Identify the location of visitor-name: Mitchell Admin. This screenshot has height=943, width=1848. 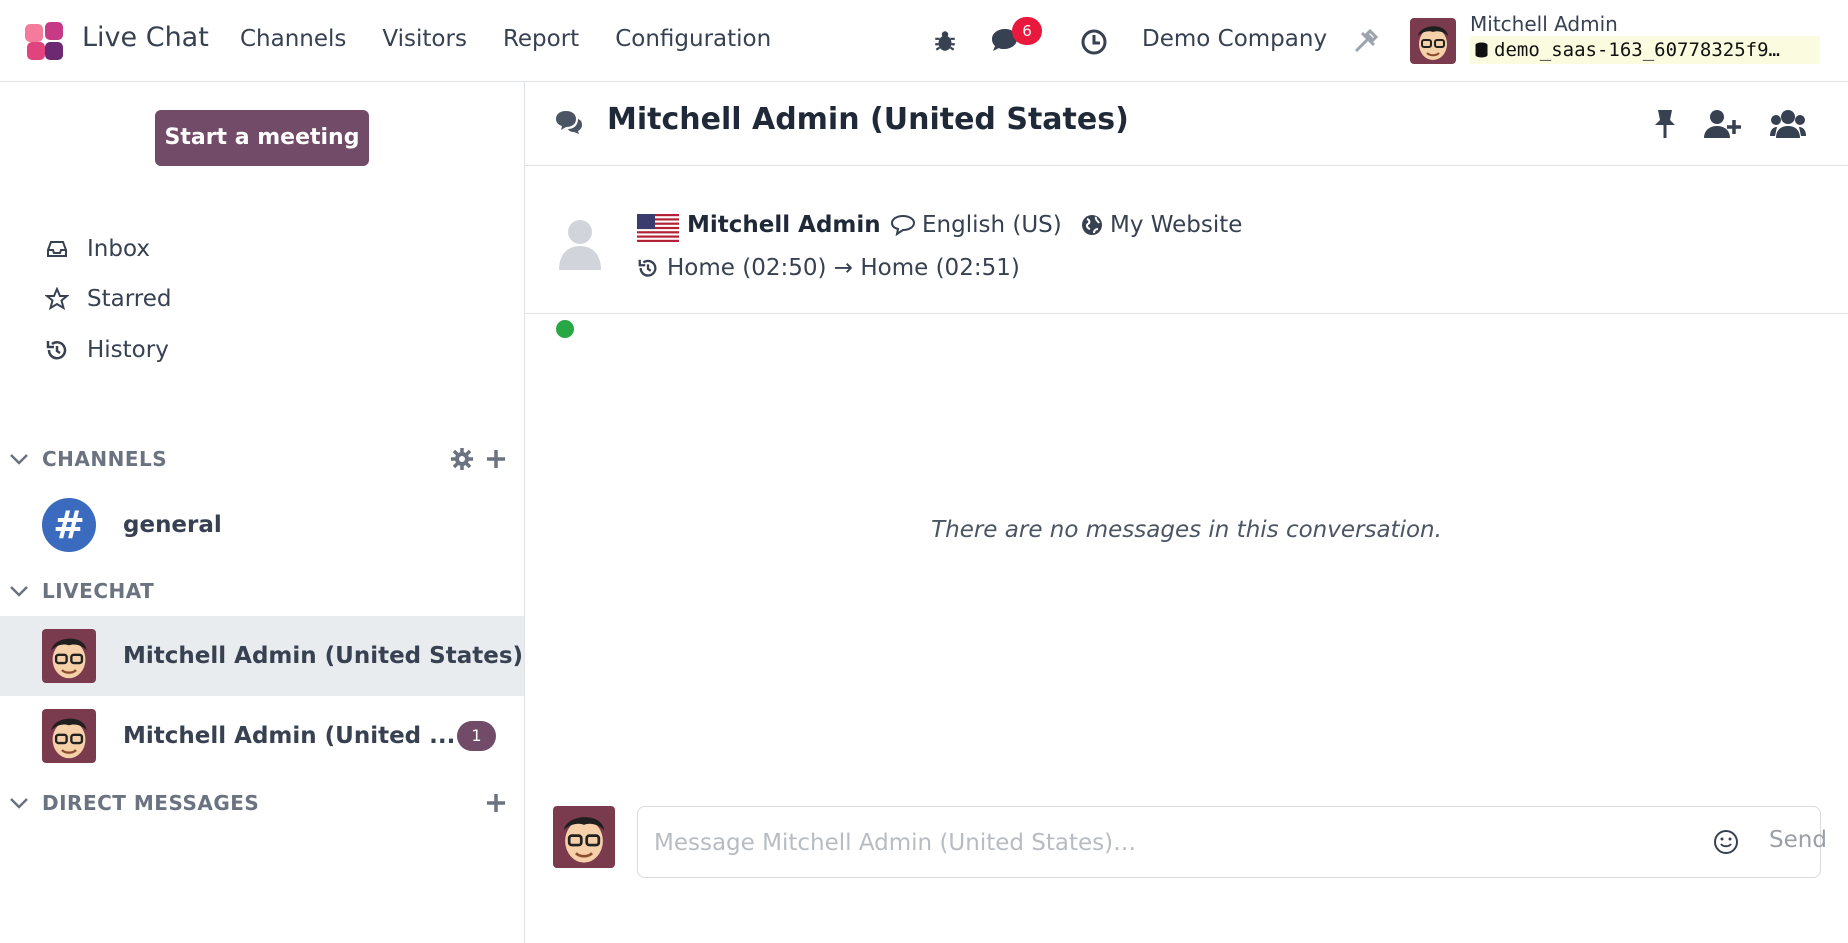
(784, 225).